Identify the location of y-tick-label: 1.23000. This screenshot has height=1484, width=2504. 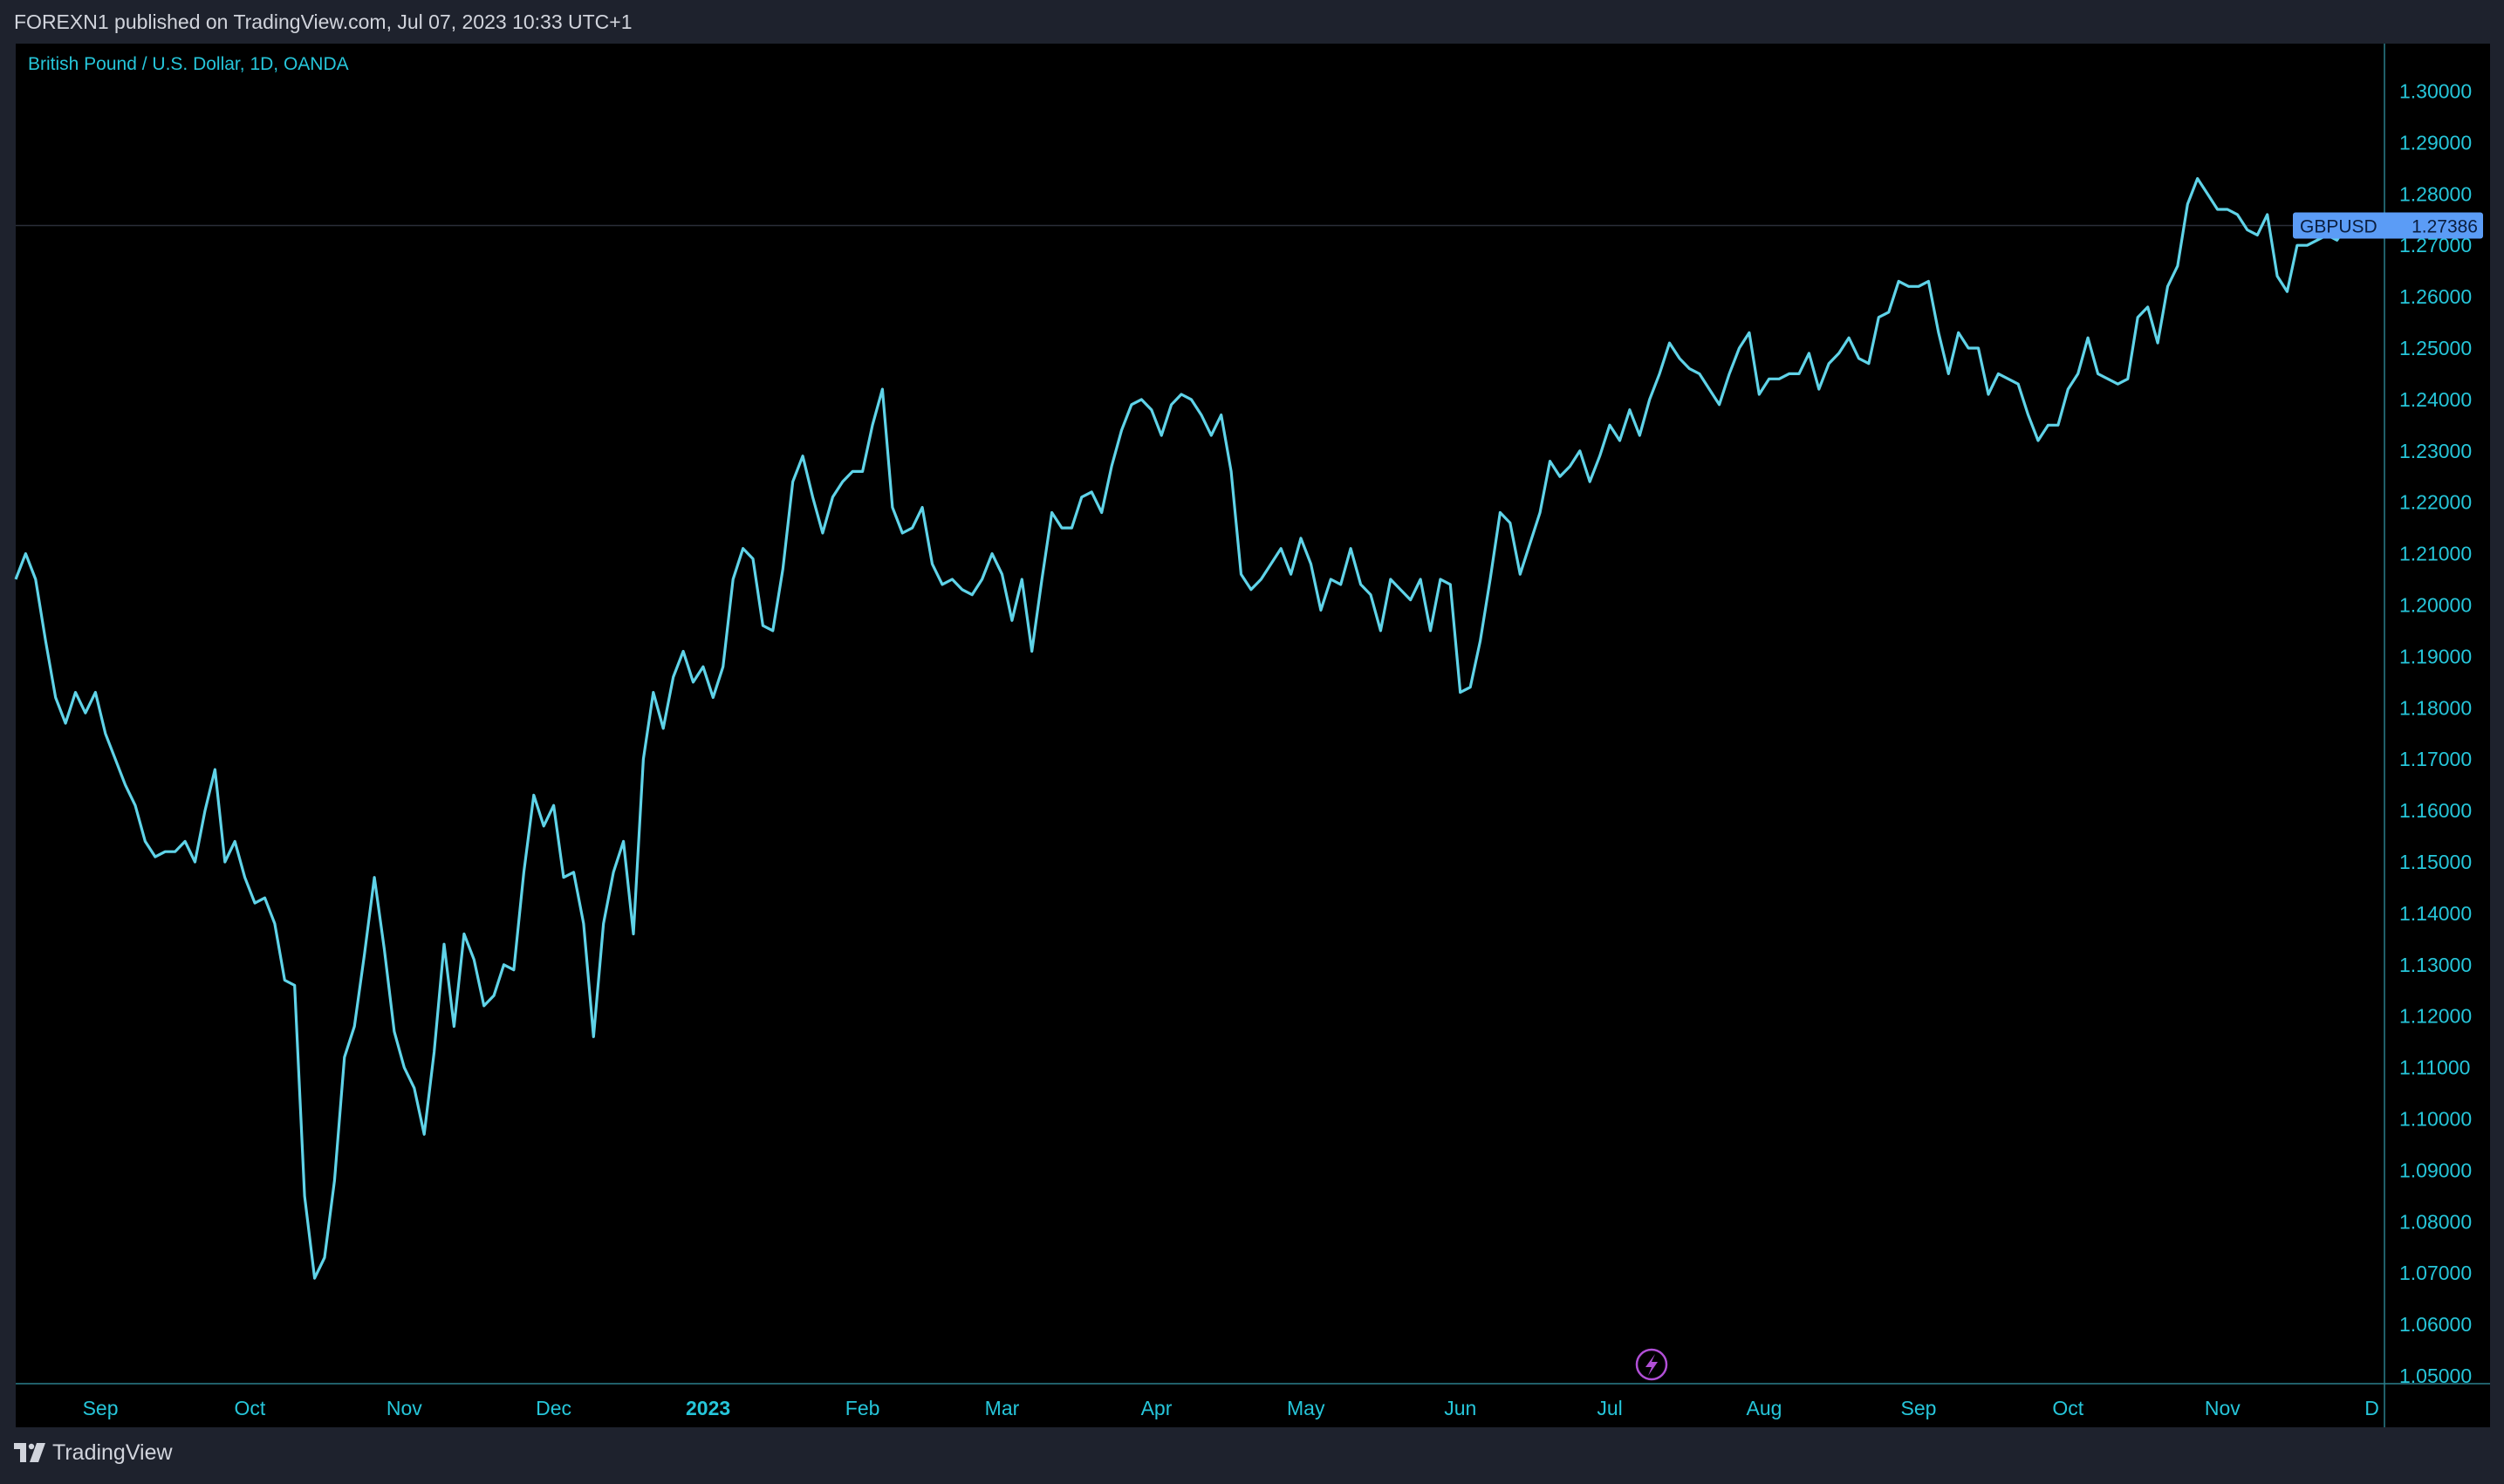
(2435, 451).